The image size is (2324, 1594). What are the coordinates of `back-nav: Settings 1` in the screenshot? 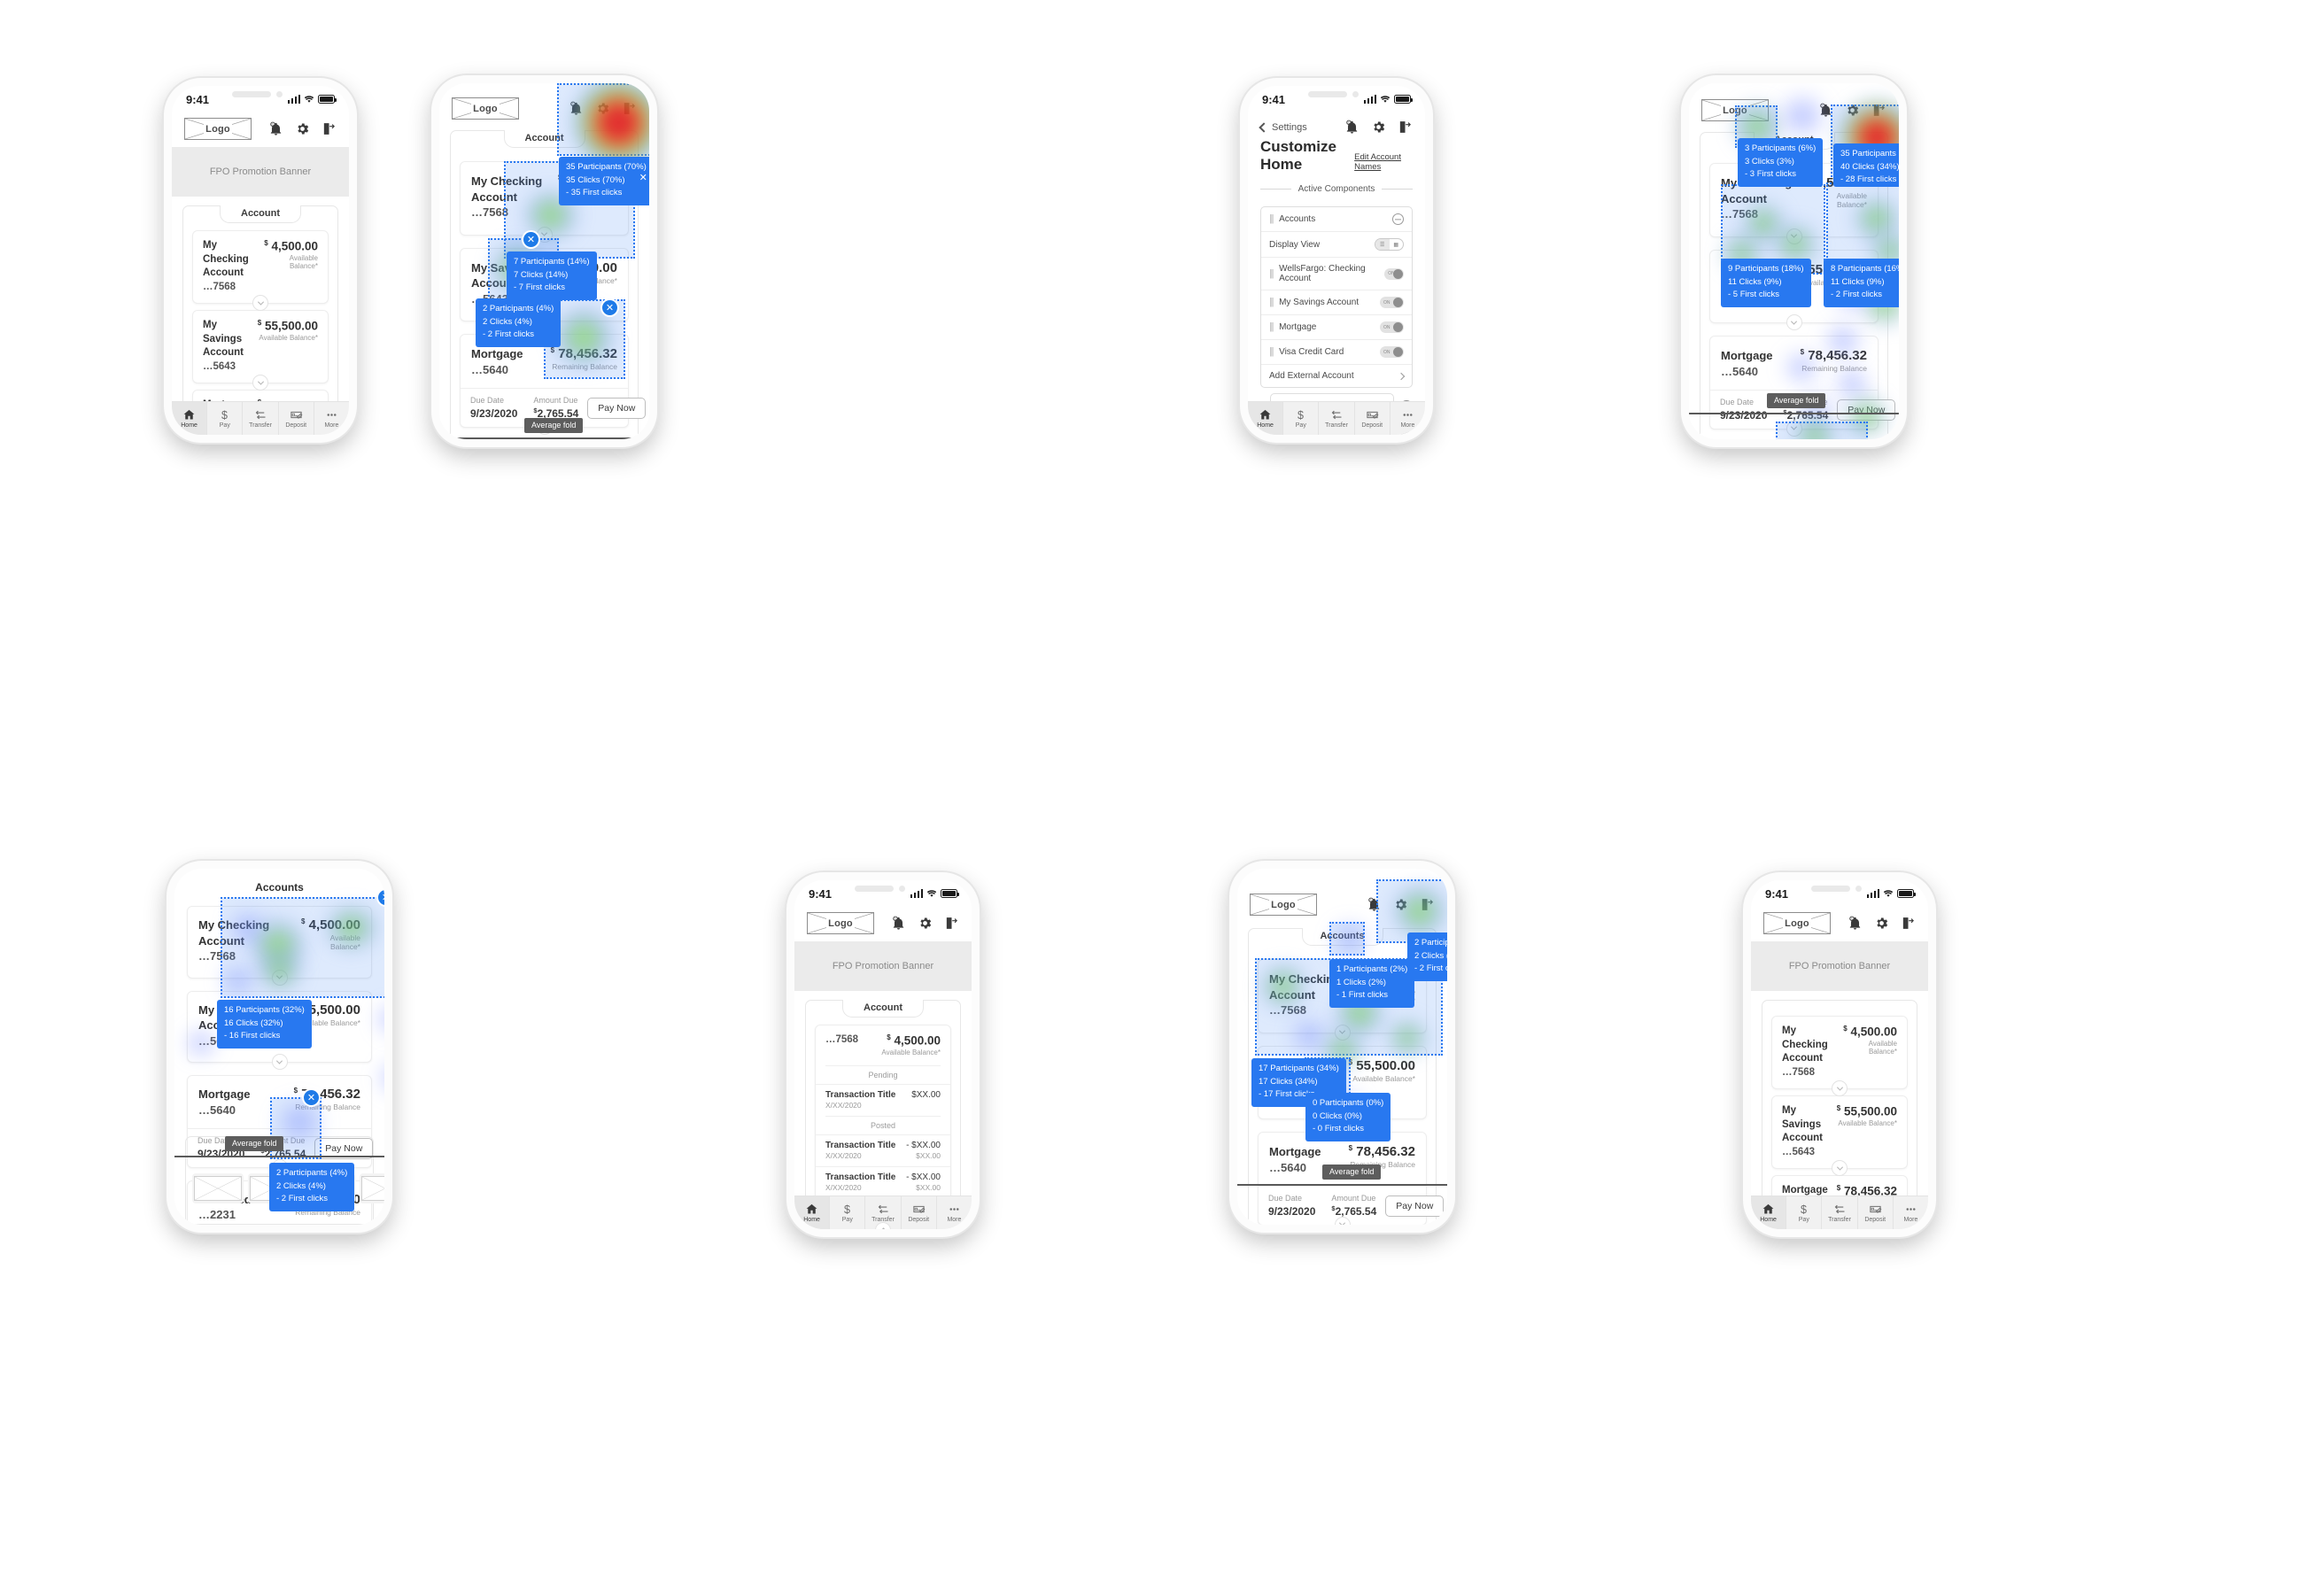 It's located at (1336, 124).